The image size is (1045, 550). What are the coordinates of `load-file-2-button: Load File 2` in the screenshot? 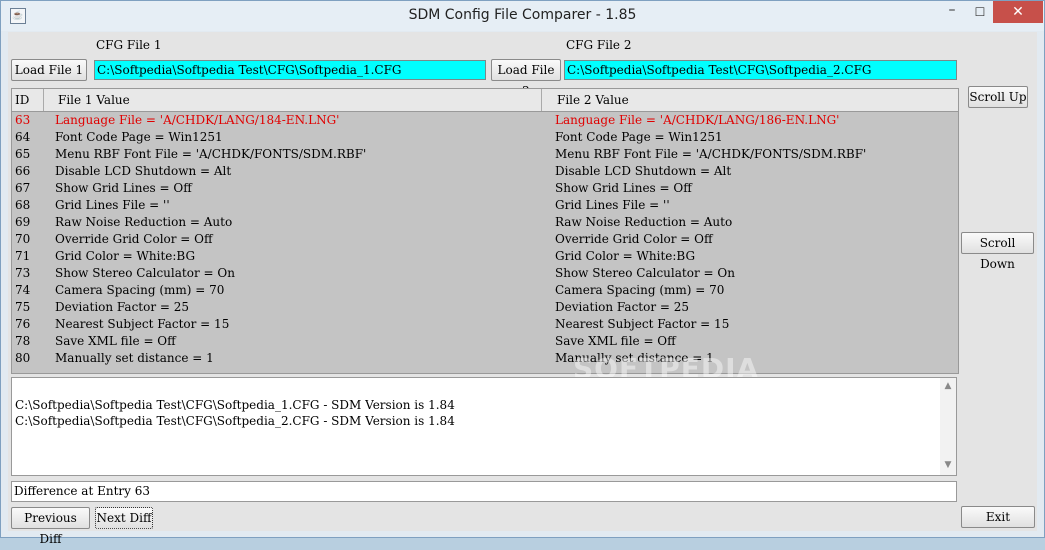 It's located at (526, 78).